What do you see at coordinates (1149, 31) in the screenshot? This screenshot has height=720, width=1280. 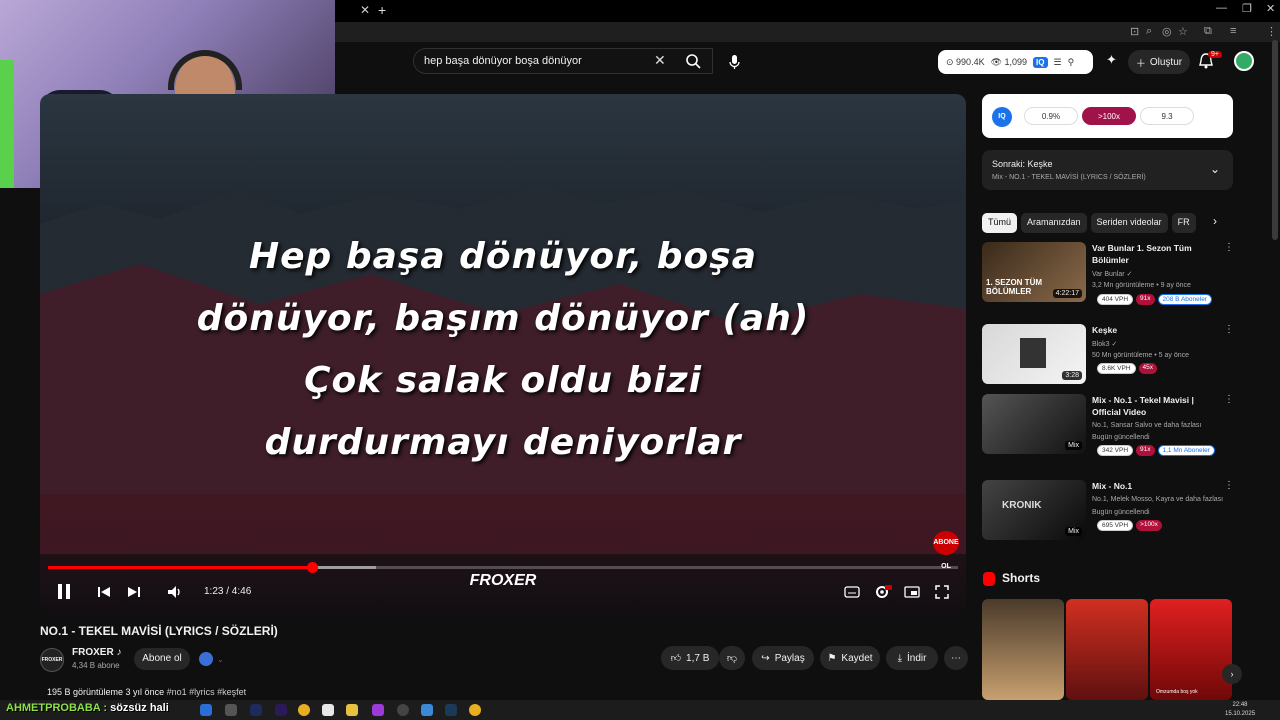 I see `zoom-icon: ⌕` at bounding box center [1149, 31].